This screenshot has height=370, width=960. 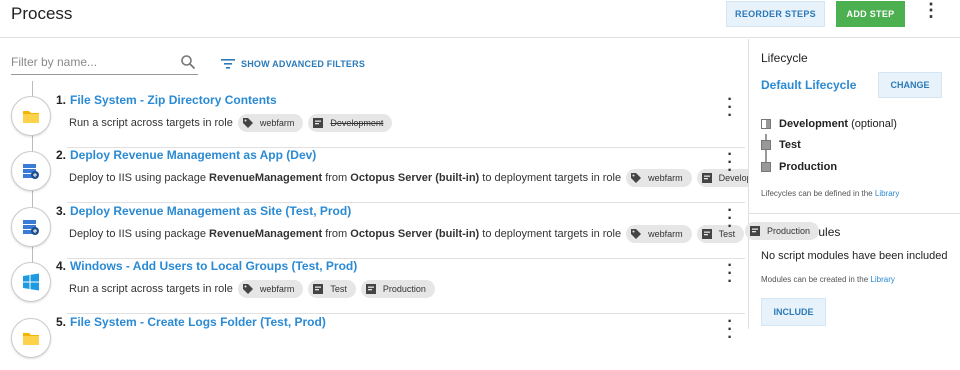 I want to click on windows-icon, so click(x=31, y=282).